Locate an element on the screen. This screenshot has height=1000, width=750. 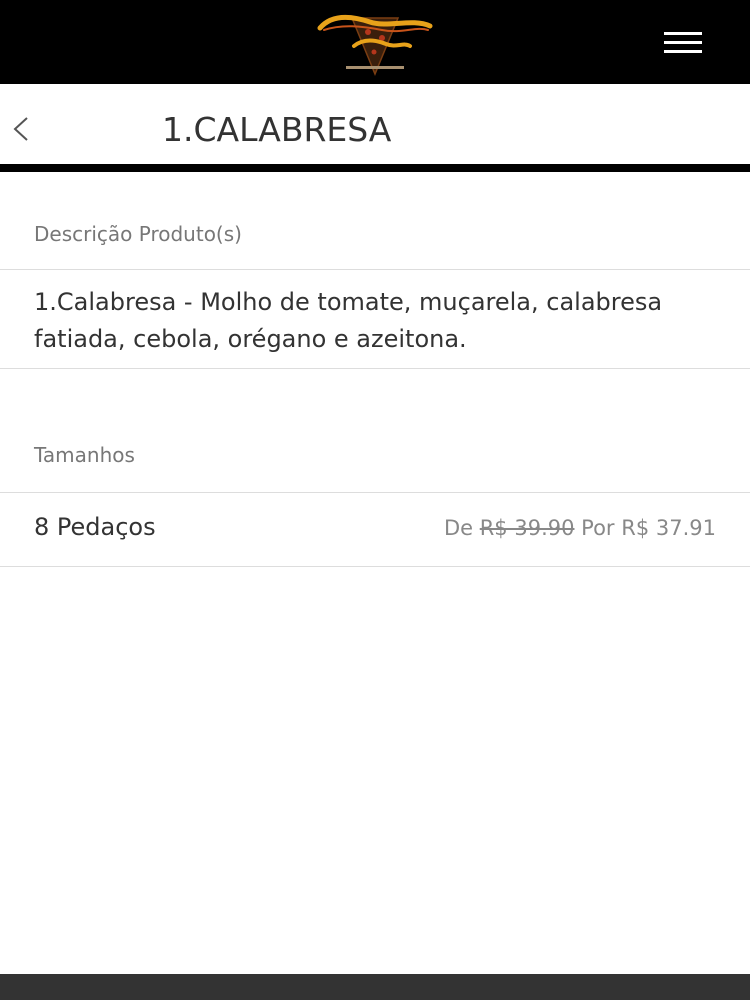
brand-logo is located at coordinates (375, 42).